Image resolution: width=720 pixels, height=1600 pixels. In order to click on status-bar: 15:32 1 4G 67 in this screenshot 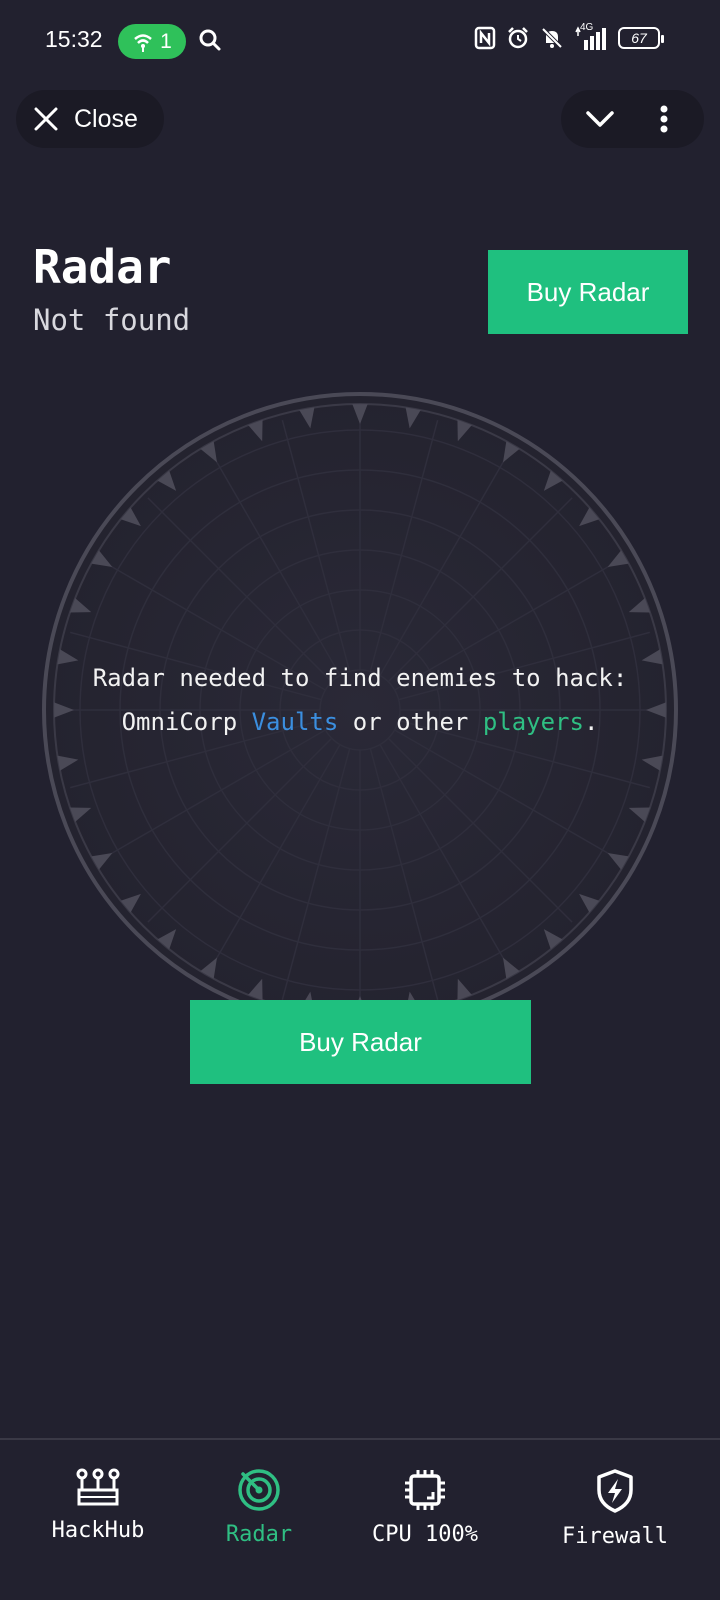, I will do `click(360, 42)`.